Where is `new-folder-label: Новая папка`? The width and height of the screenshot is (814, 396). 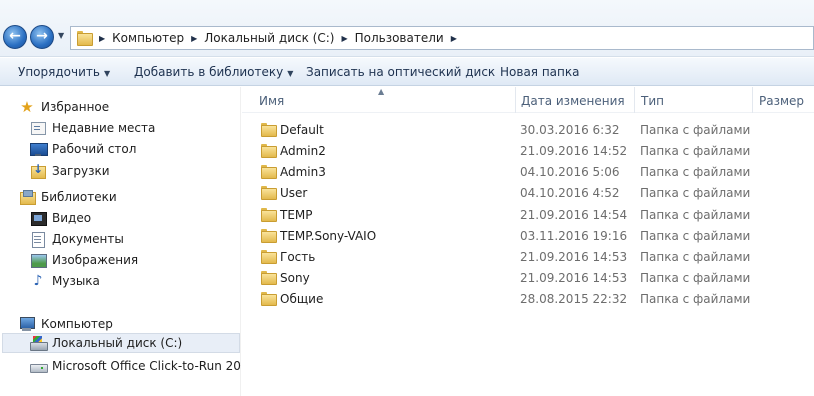 new-folder-label: Новая папка is located at coordinates (540, 72).